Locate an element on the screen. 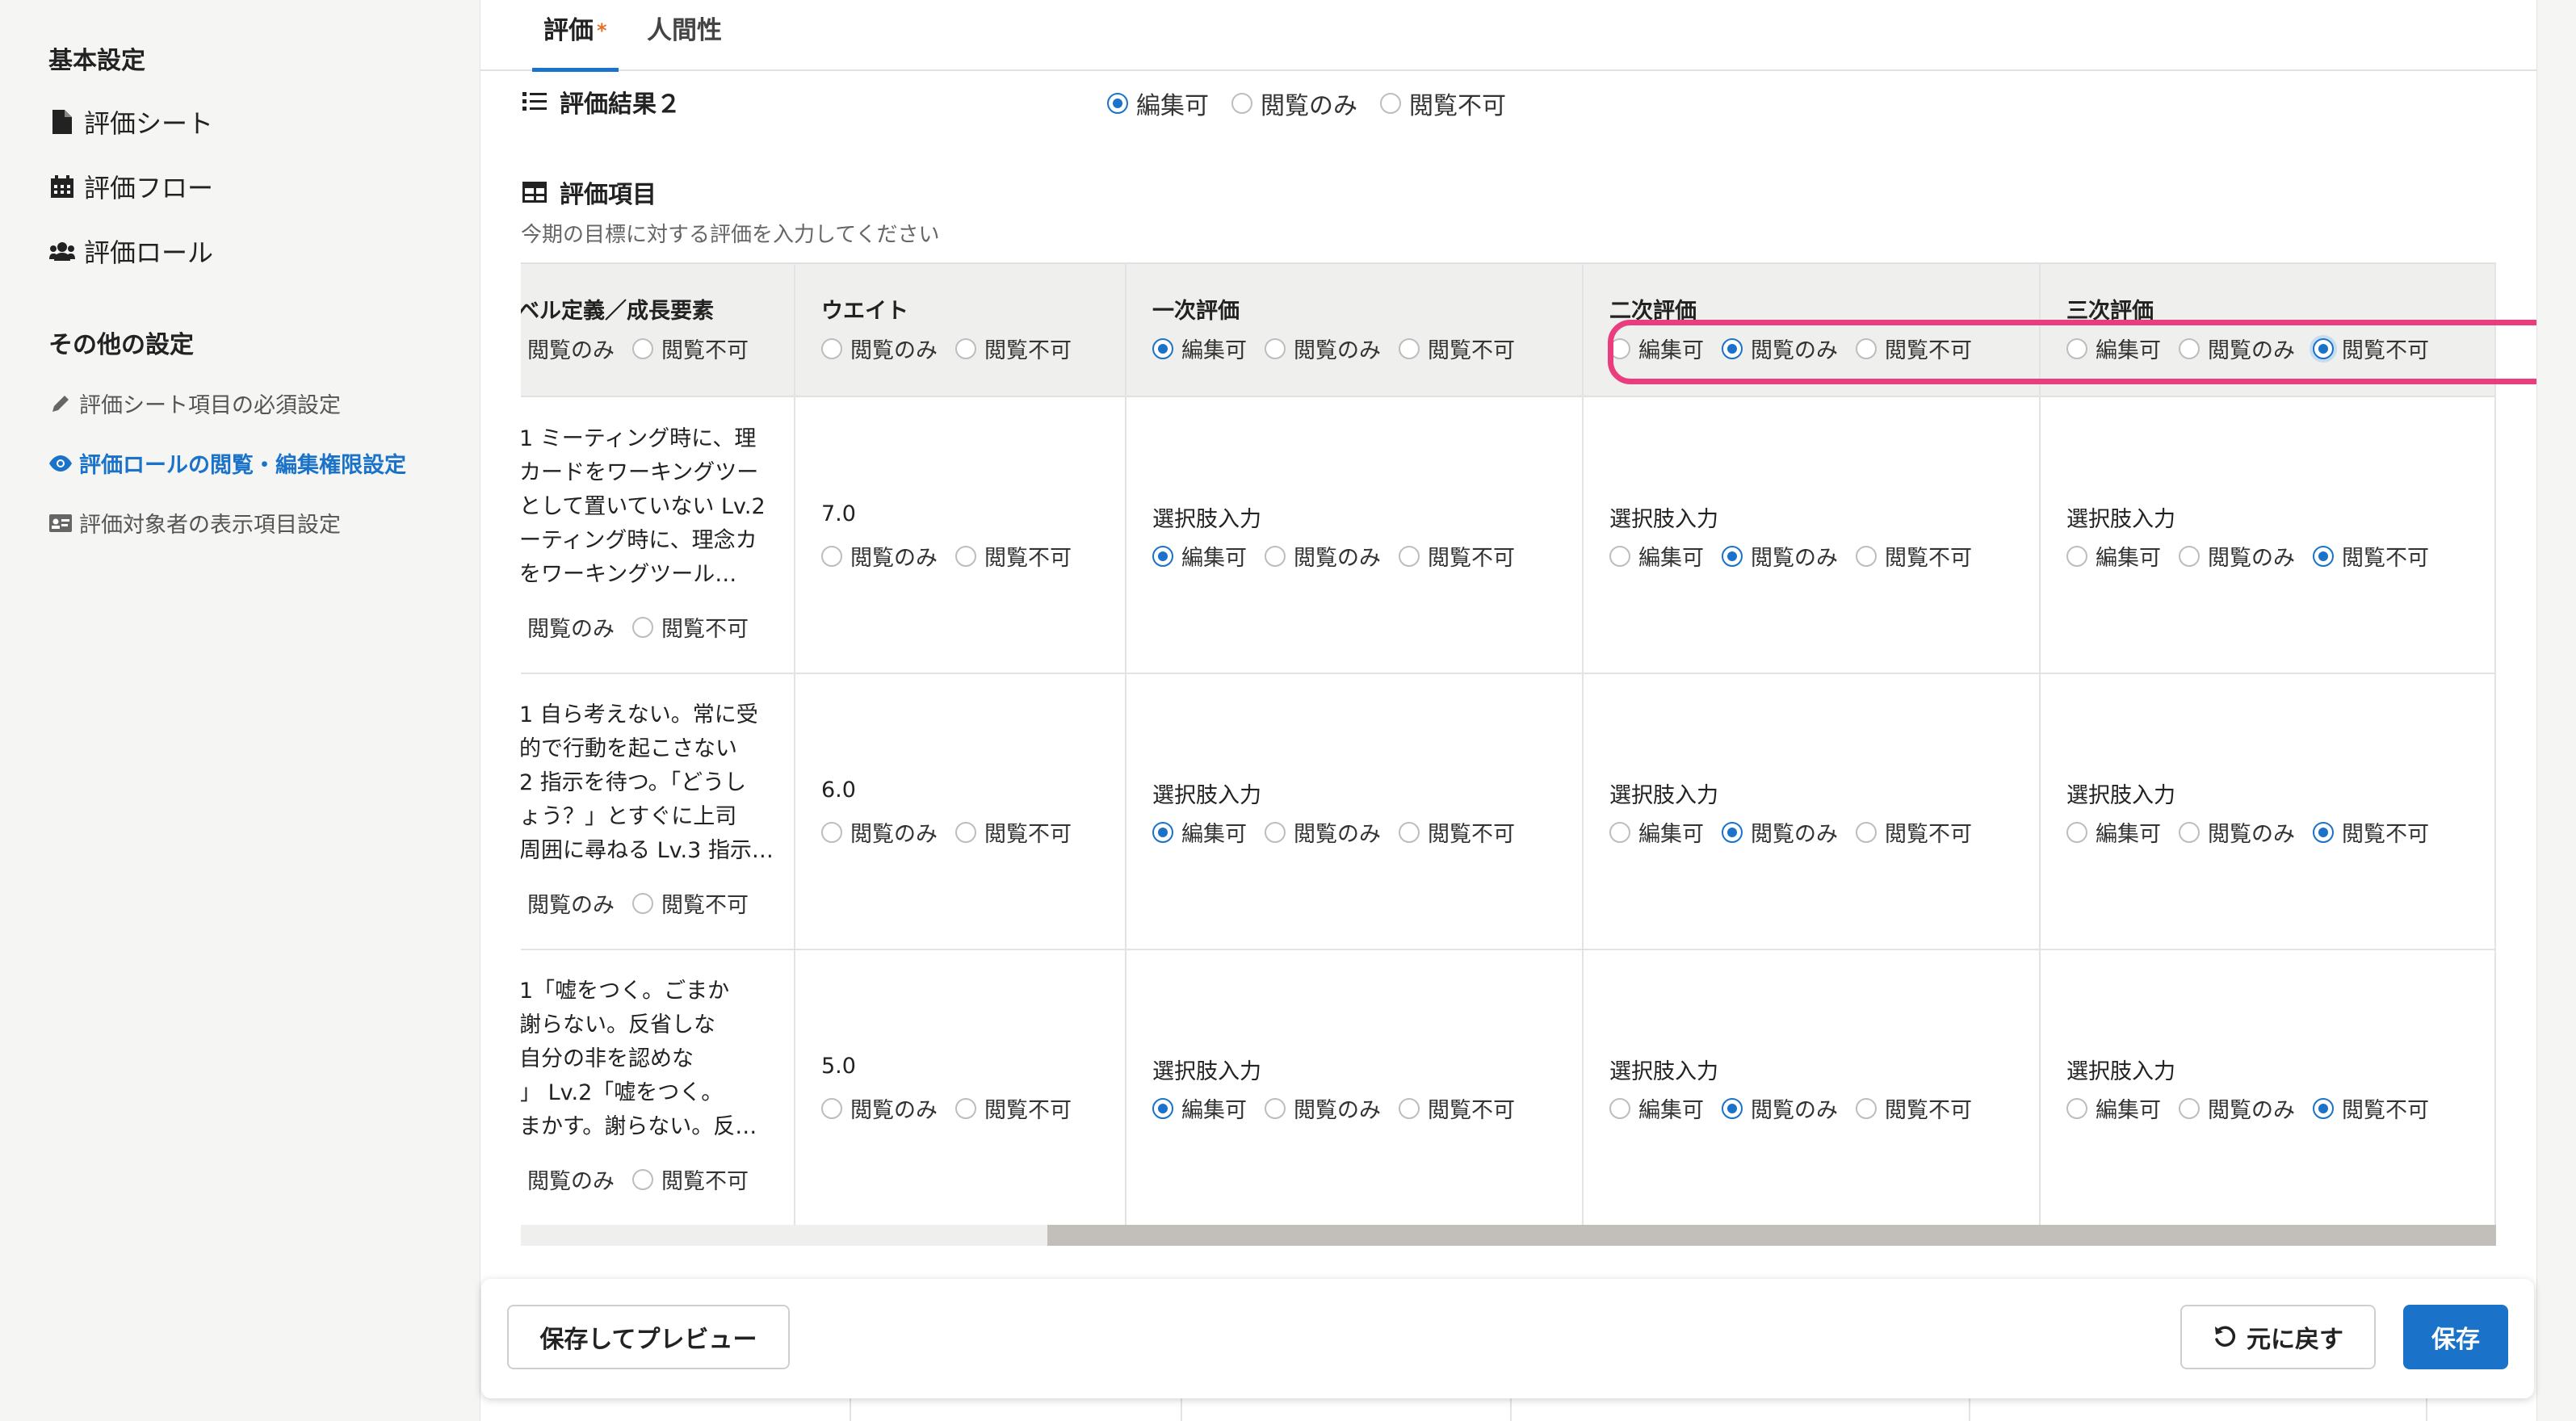 The width and height of the screenshot is (2576, 1421). row3-primary-edit: 編集可 is located at coordinates (1199, 1108).